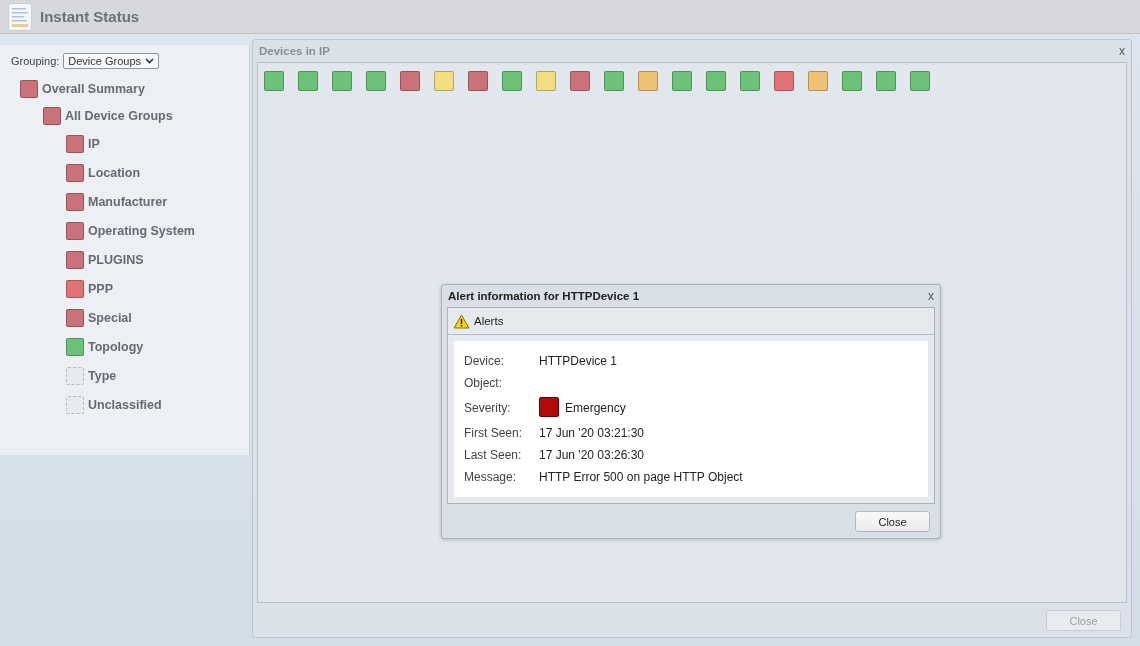 Image resolution: width=1140 pixels, height=646 pixels. Describe the element at coordinates (493, 455) in the screenshot. I see `field-label: Last Seen:` at that location.